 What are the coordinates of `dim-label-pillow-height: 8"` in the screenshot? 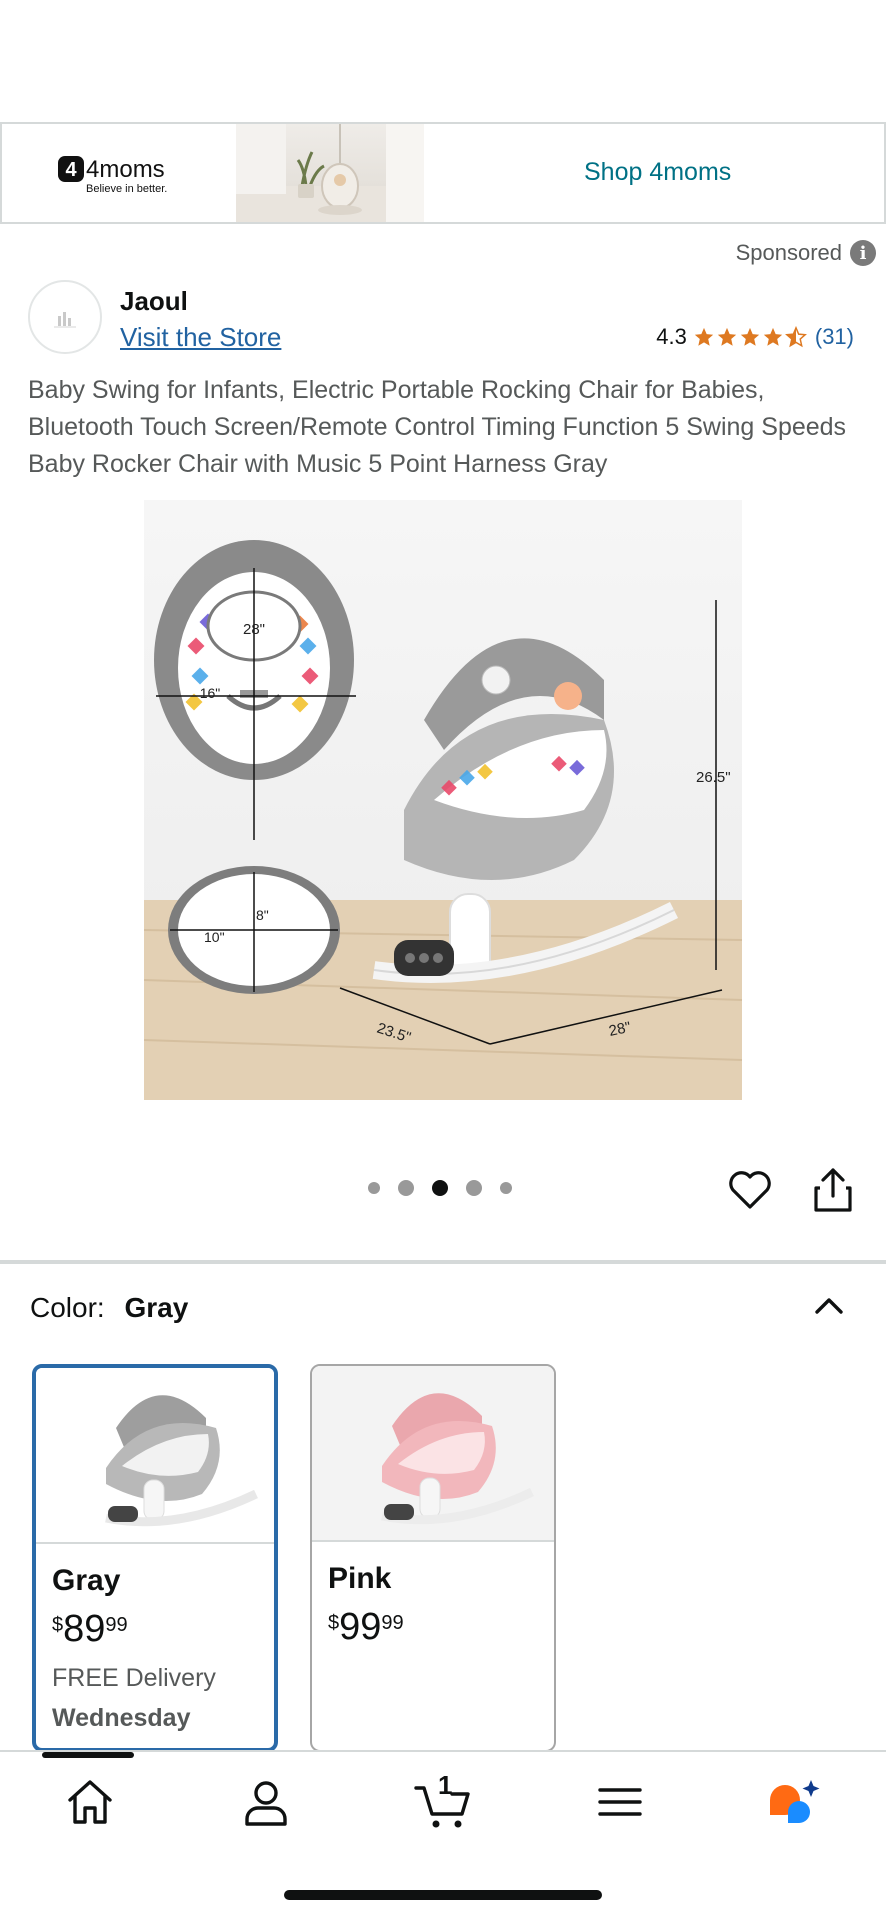 It's located at (262, 915).